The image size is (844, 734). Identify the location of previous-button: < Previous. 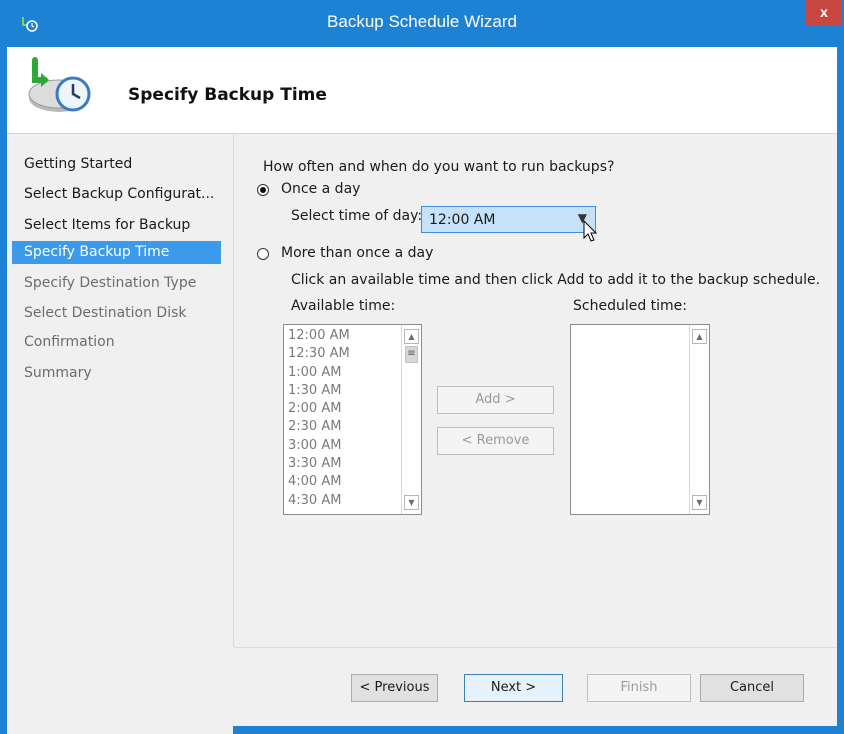
(394, 688).